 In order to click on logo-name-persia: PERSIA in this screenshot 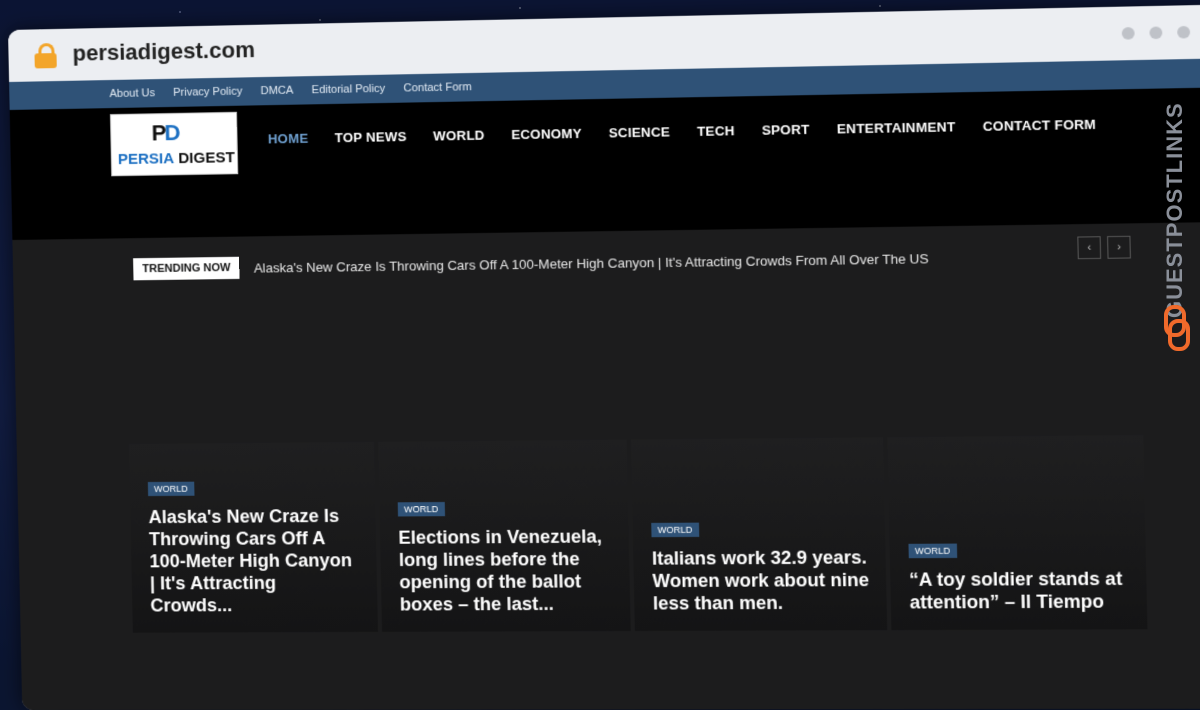, I will do `click(146, 159)`.